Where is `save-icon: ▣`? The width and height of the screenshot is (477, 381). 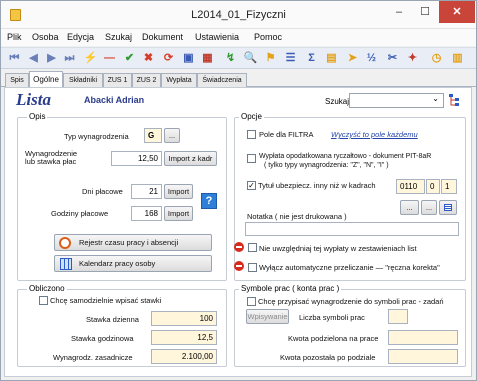
save-icon: ▣ is located at coordinates (188, 58).